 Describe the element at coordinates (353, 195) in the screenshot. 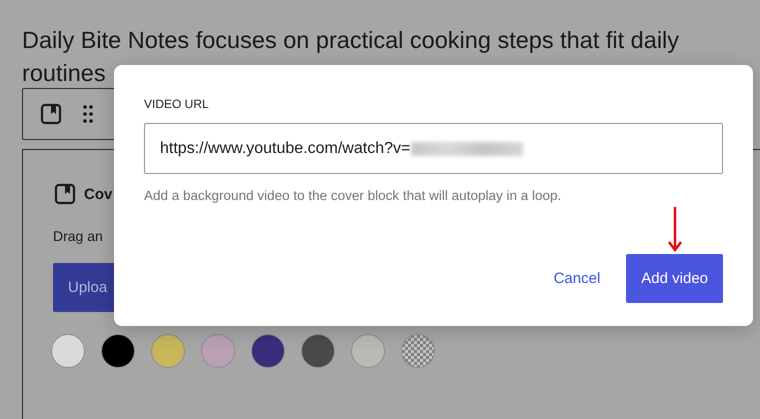

I see `help-text: Add a background video to the cover block that will autoplay in a loop.` at that location.